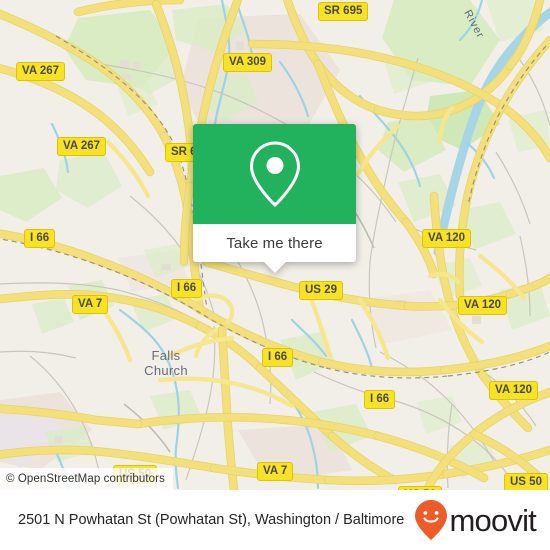 This screenshot has height=550, width=550. I want to click on highway-shield: US 50, so click(526, 481).